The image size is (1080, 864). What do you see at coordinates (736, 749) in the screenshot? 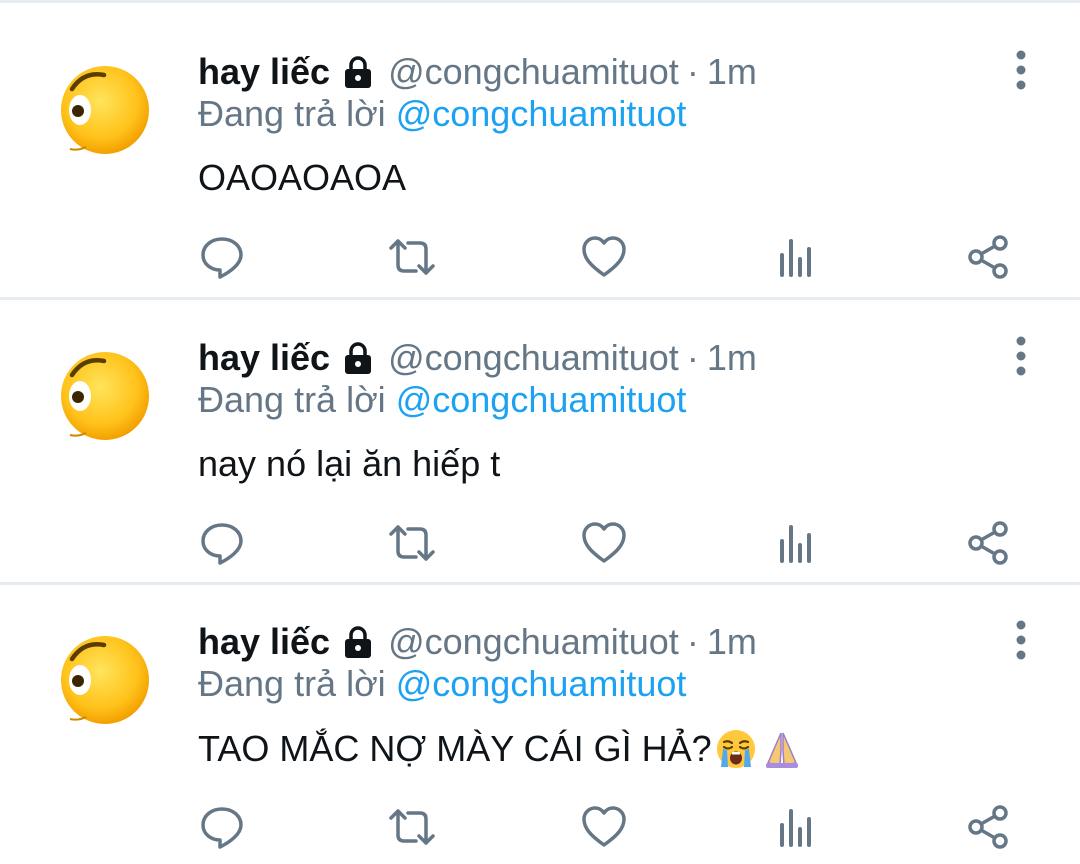
I see `loudly-crying-face-emoji` at bounding box center [736, 749].